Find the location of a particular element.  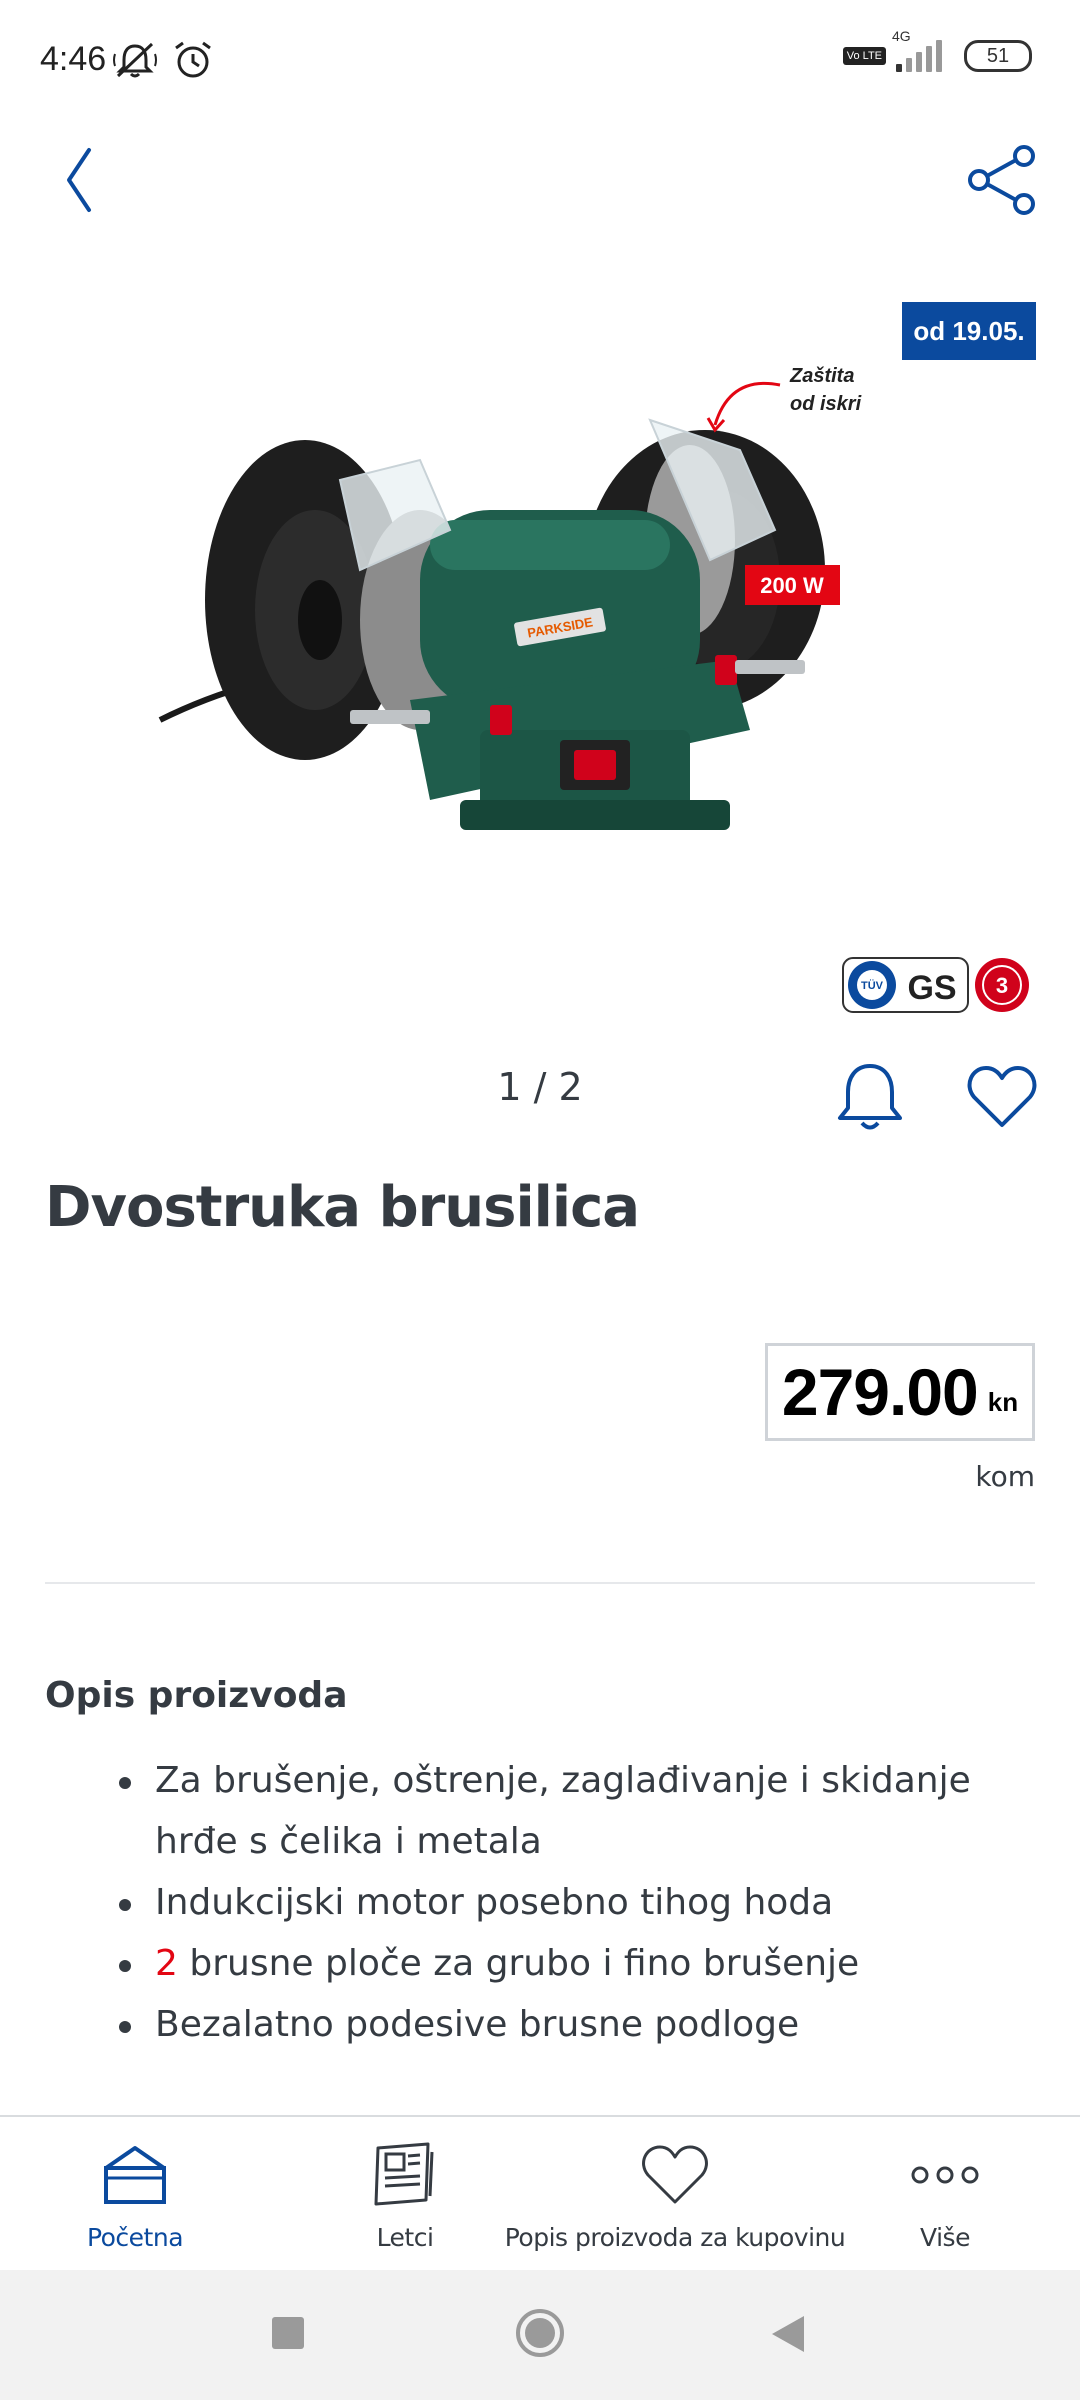

price-unit: kom is located at coordinates (1005, 1476).